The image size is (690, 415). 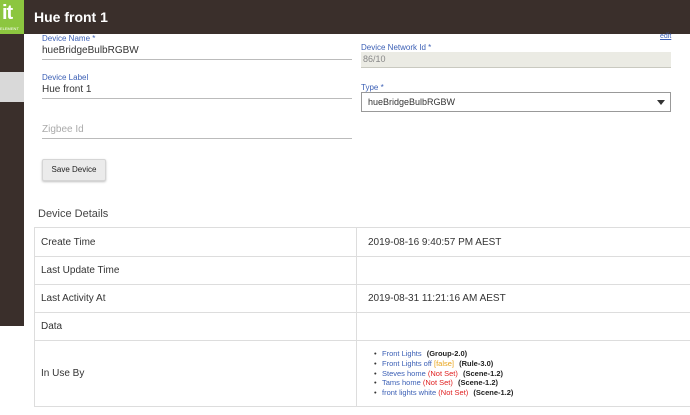 What do you see at coordinates (412, 102) in the screenshot?
I see `type-select-value: hueBridgeBulbRGBW` at bounding box center [412, 102].